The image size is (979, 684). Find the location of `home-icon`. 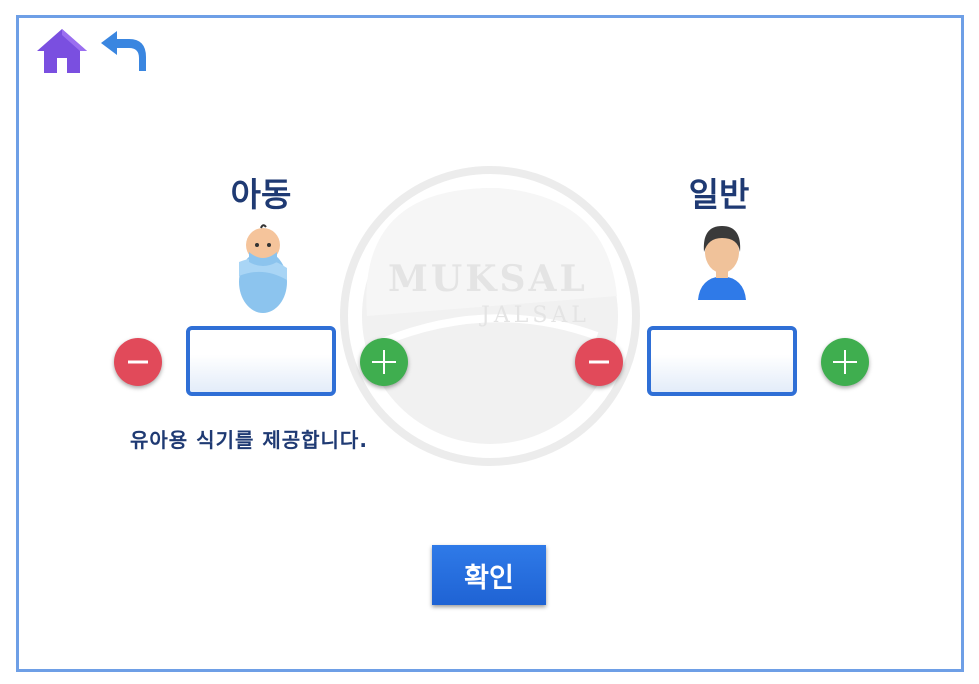

home-icon is located at coordinates (62, 51).